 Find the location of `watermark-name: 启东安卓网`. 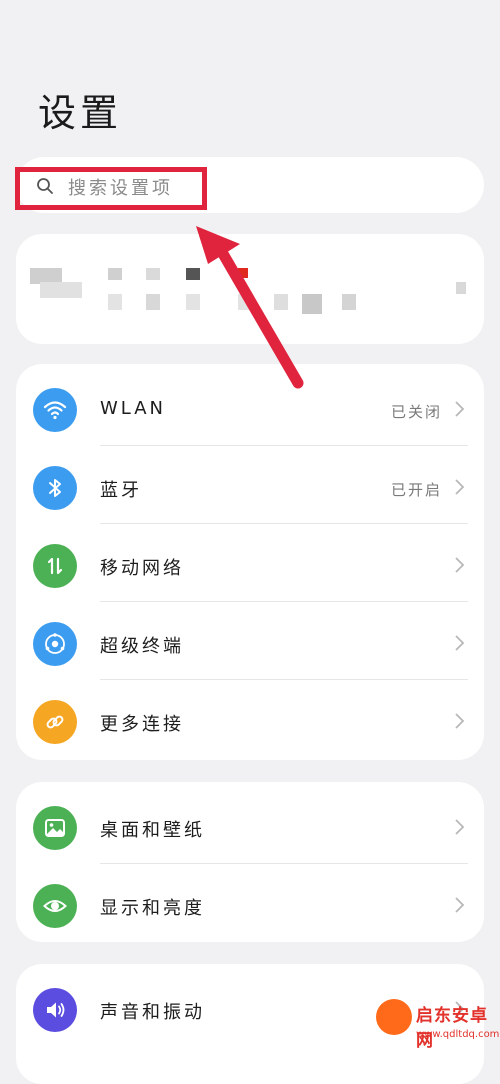

watermark-name: 启东安卓网 is located at coordinates (452, 1028).